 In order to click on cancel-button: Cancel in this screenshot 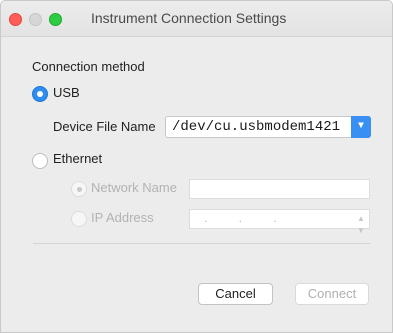, I will do `click(235, 294)`.